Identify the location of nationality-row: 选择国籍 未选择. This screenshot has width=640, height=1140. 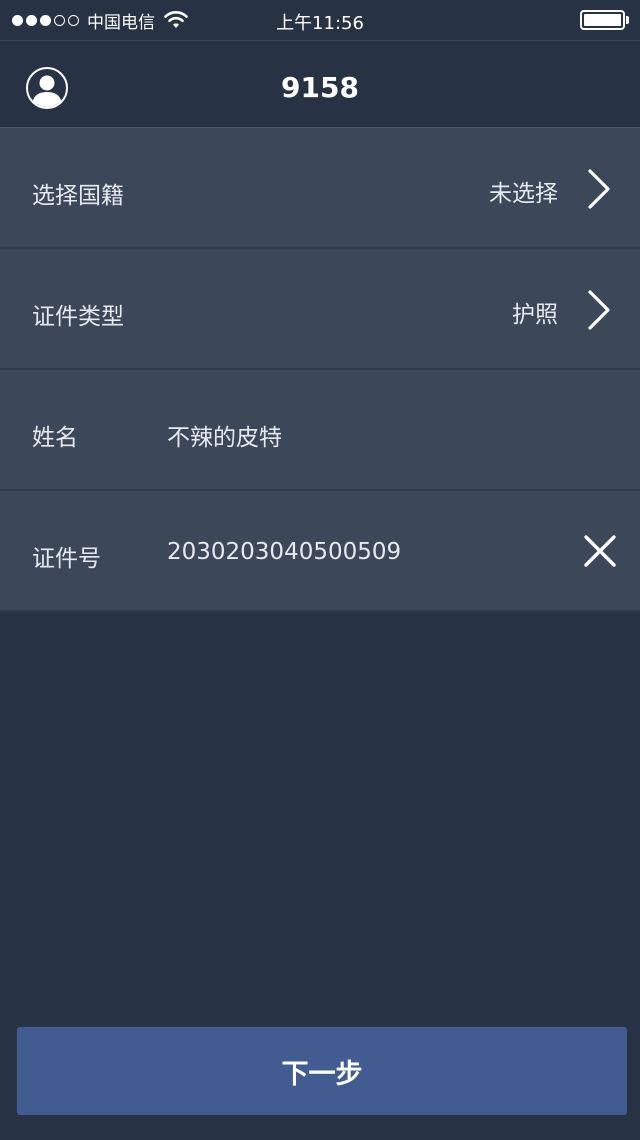
(320, 188).